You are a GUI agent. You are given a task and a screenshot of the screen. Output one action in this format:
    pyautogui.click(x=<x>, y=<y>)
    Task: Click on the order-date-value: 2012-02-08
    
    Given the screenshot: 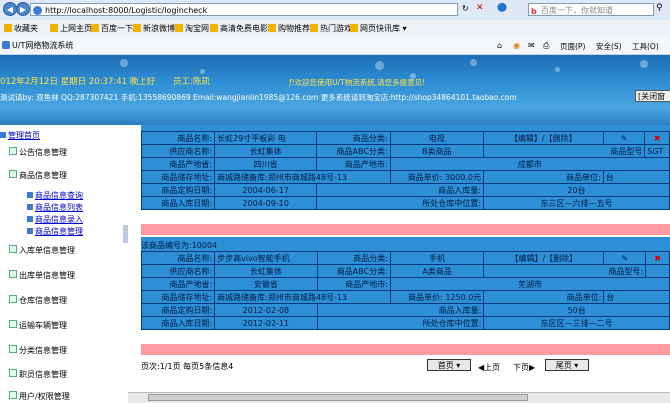 What is the action you would take?
    pyautogui.click(x=266, y=310)
    